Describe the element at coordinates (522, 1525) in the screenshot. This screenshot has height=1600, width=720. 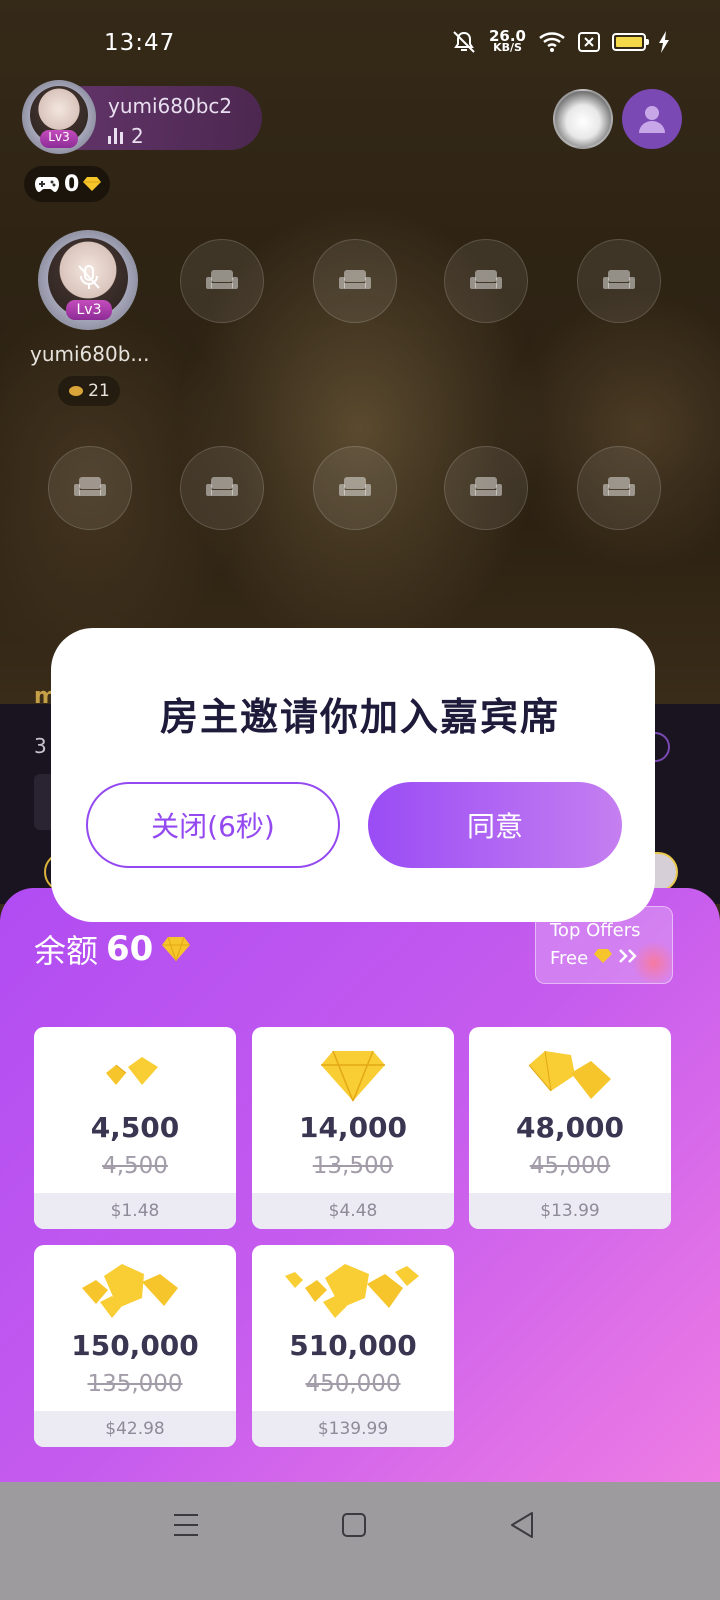
I see `back-triangle-icon` at that location.